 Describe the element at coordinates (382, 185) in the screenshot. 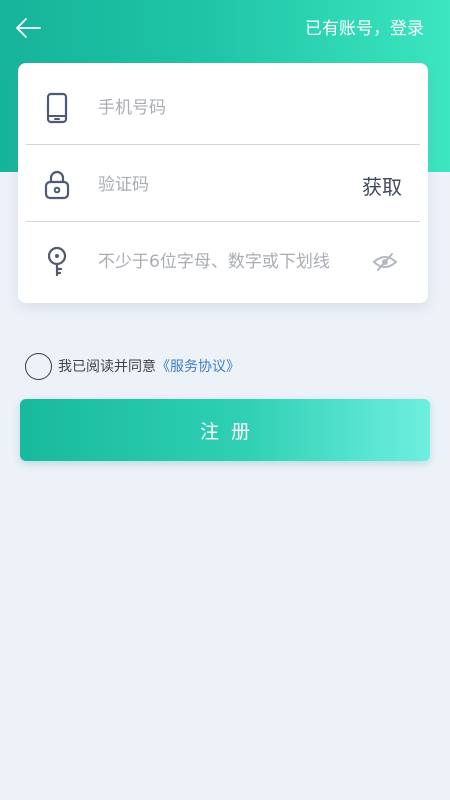

I see `get-code-button: 获取` at that location.